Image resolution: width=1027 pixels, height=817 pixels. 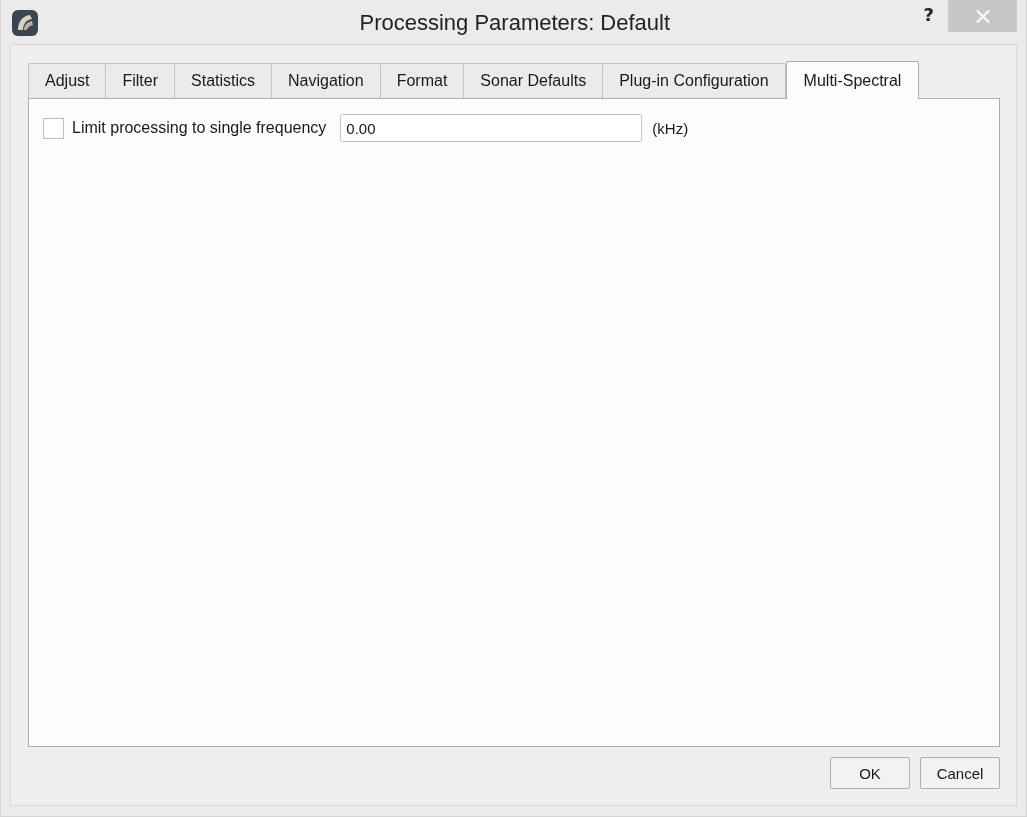 I want to click on app-icon, so click(x=25, y=23).